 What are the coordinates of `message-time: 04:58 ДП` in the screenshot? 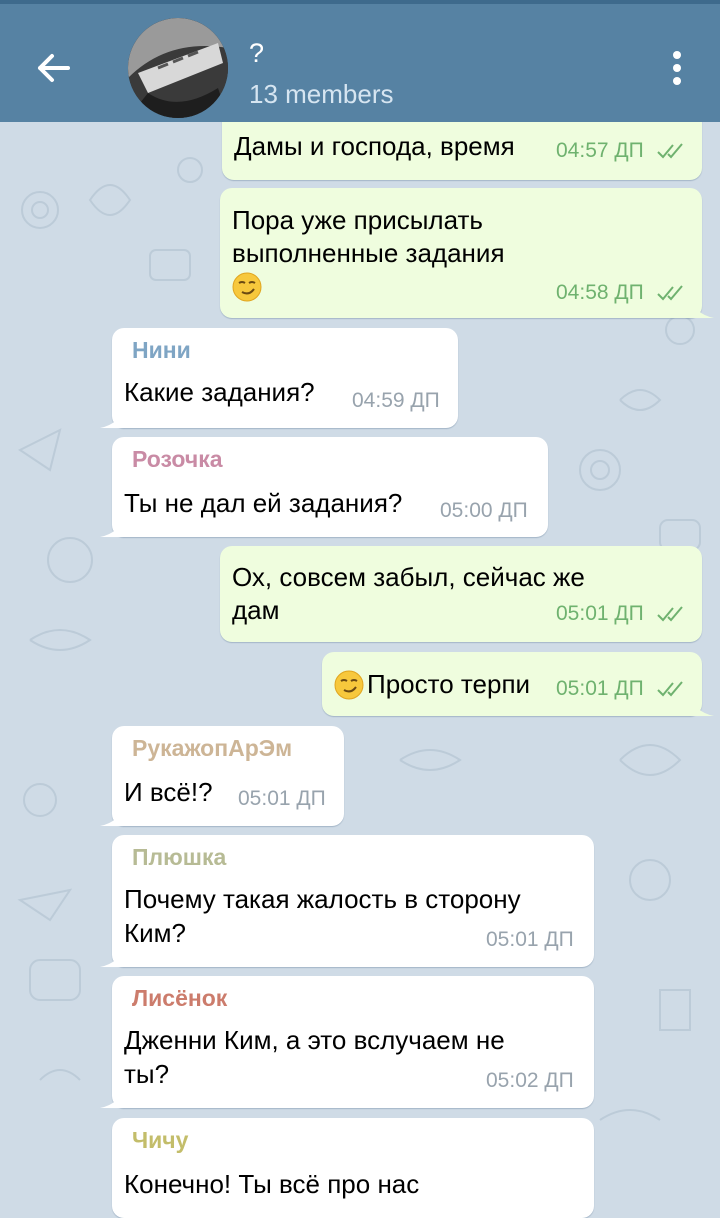 It's located at (600, 292).